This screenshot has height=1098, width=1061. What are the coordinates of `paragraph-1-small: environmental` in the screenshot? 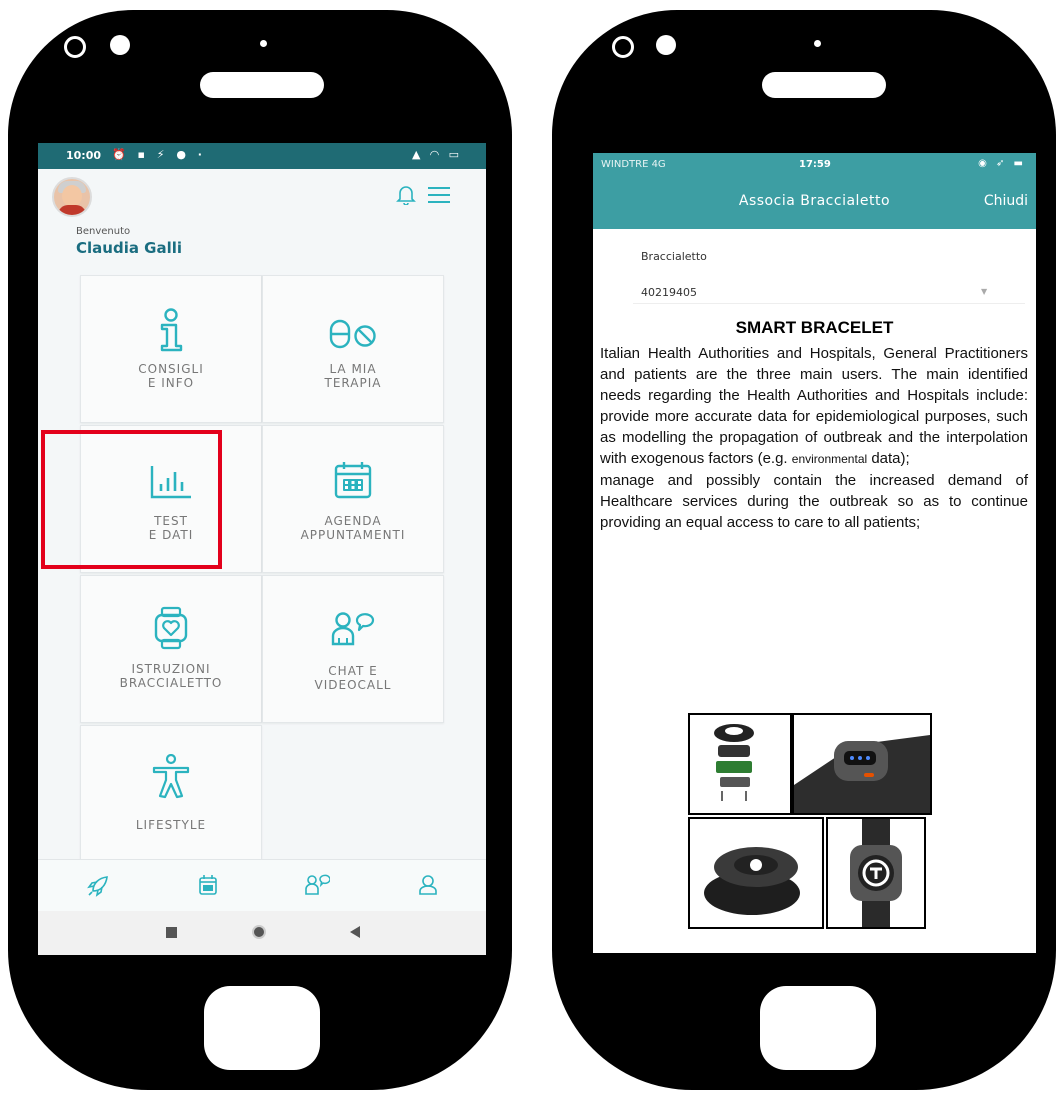 It's located at (829, 459).